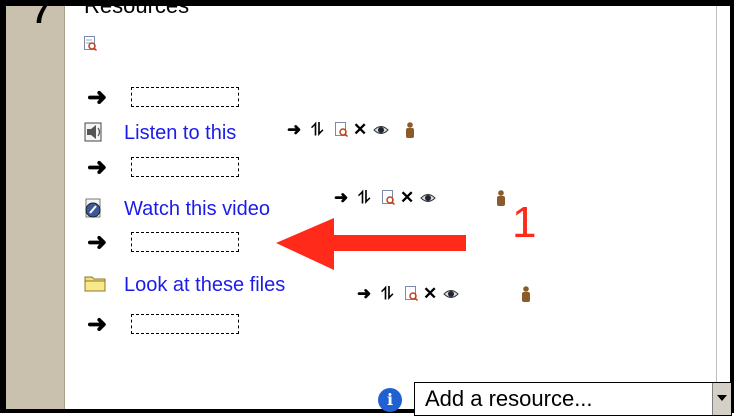 Image resolution: width=734 pixels, height=416 pixels. What do you see at coordinates (524, 222) in the screenshot?
I see `annotation-number: 1` at bounding box center [524, 222].